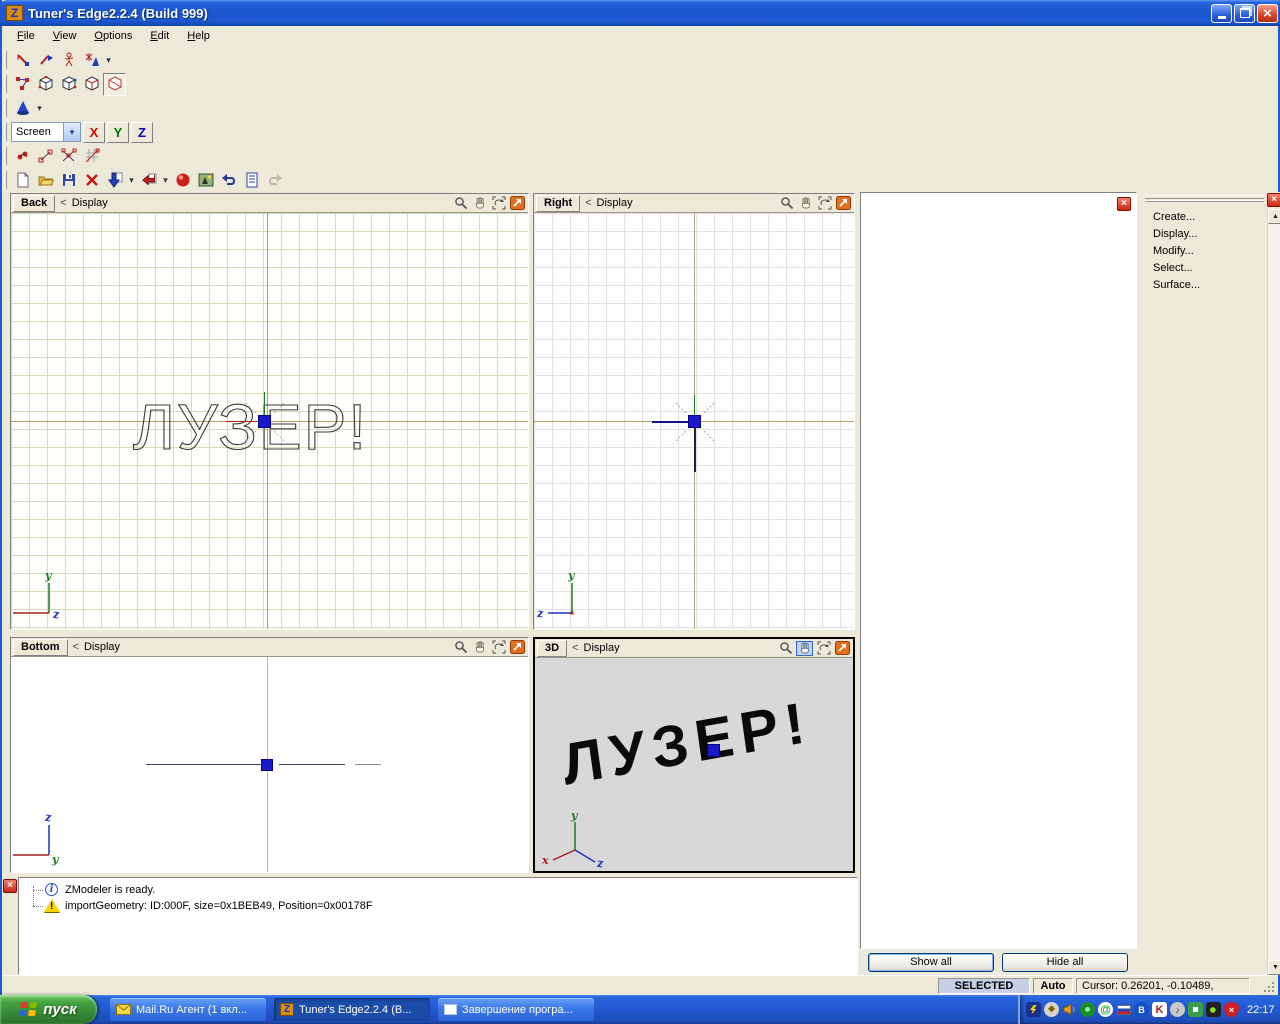 Image resolution: width=1280 pixels, height=1024 pixels. Describe the element at coordinates (694, 764) in the screenshot. I see `viewport-3d-canvas: ЛУЗЕР! y x z` at that location.